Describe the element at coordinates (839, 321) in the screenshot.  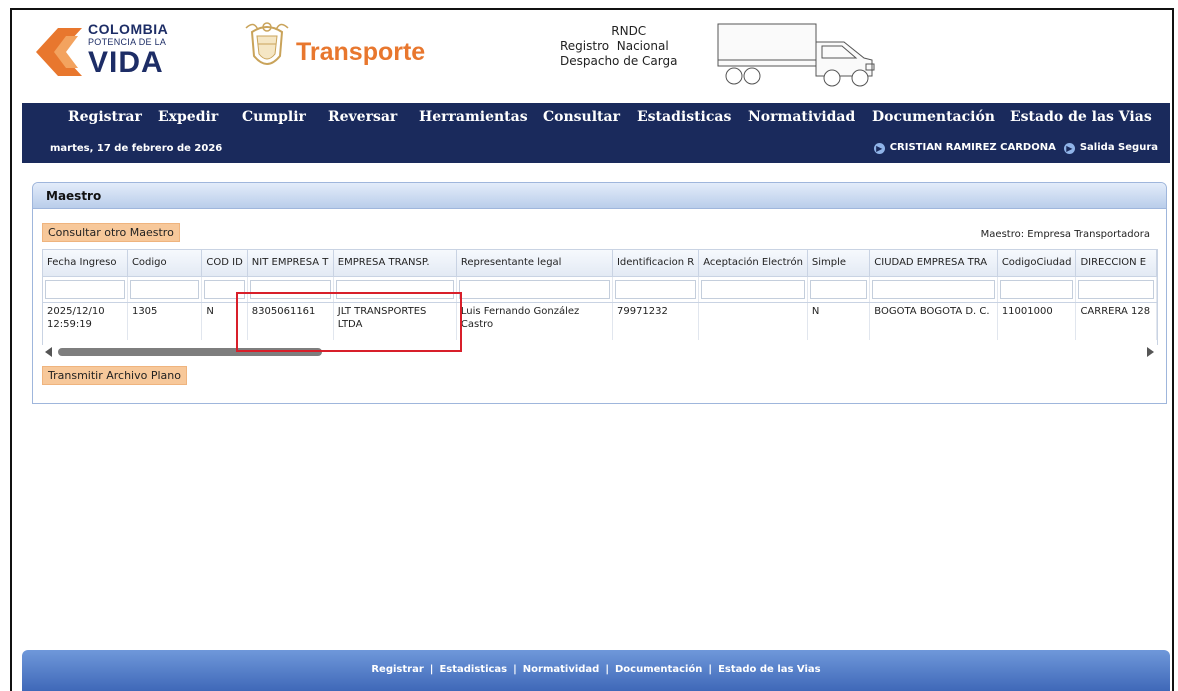
I see `table-cell: N` at that location.